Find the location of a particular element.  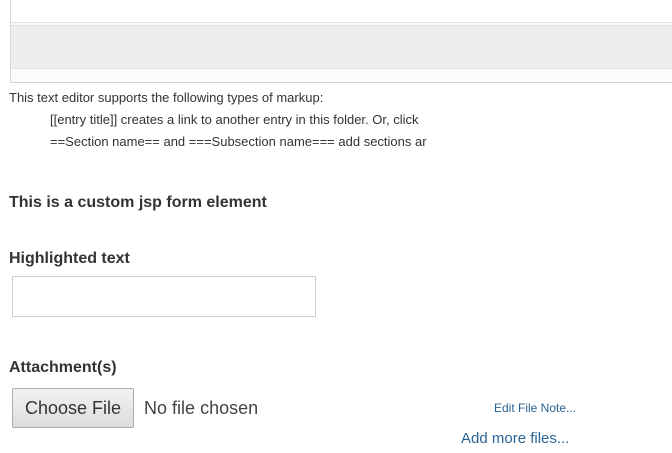

attachments-label: Attachment(s) is located at coordinates (63, 367).